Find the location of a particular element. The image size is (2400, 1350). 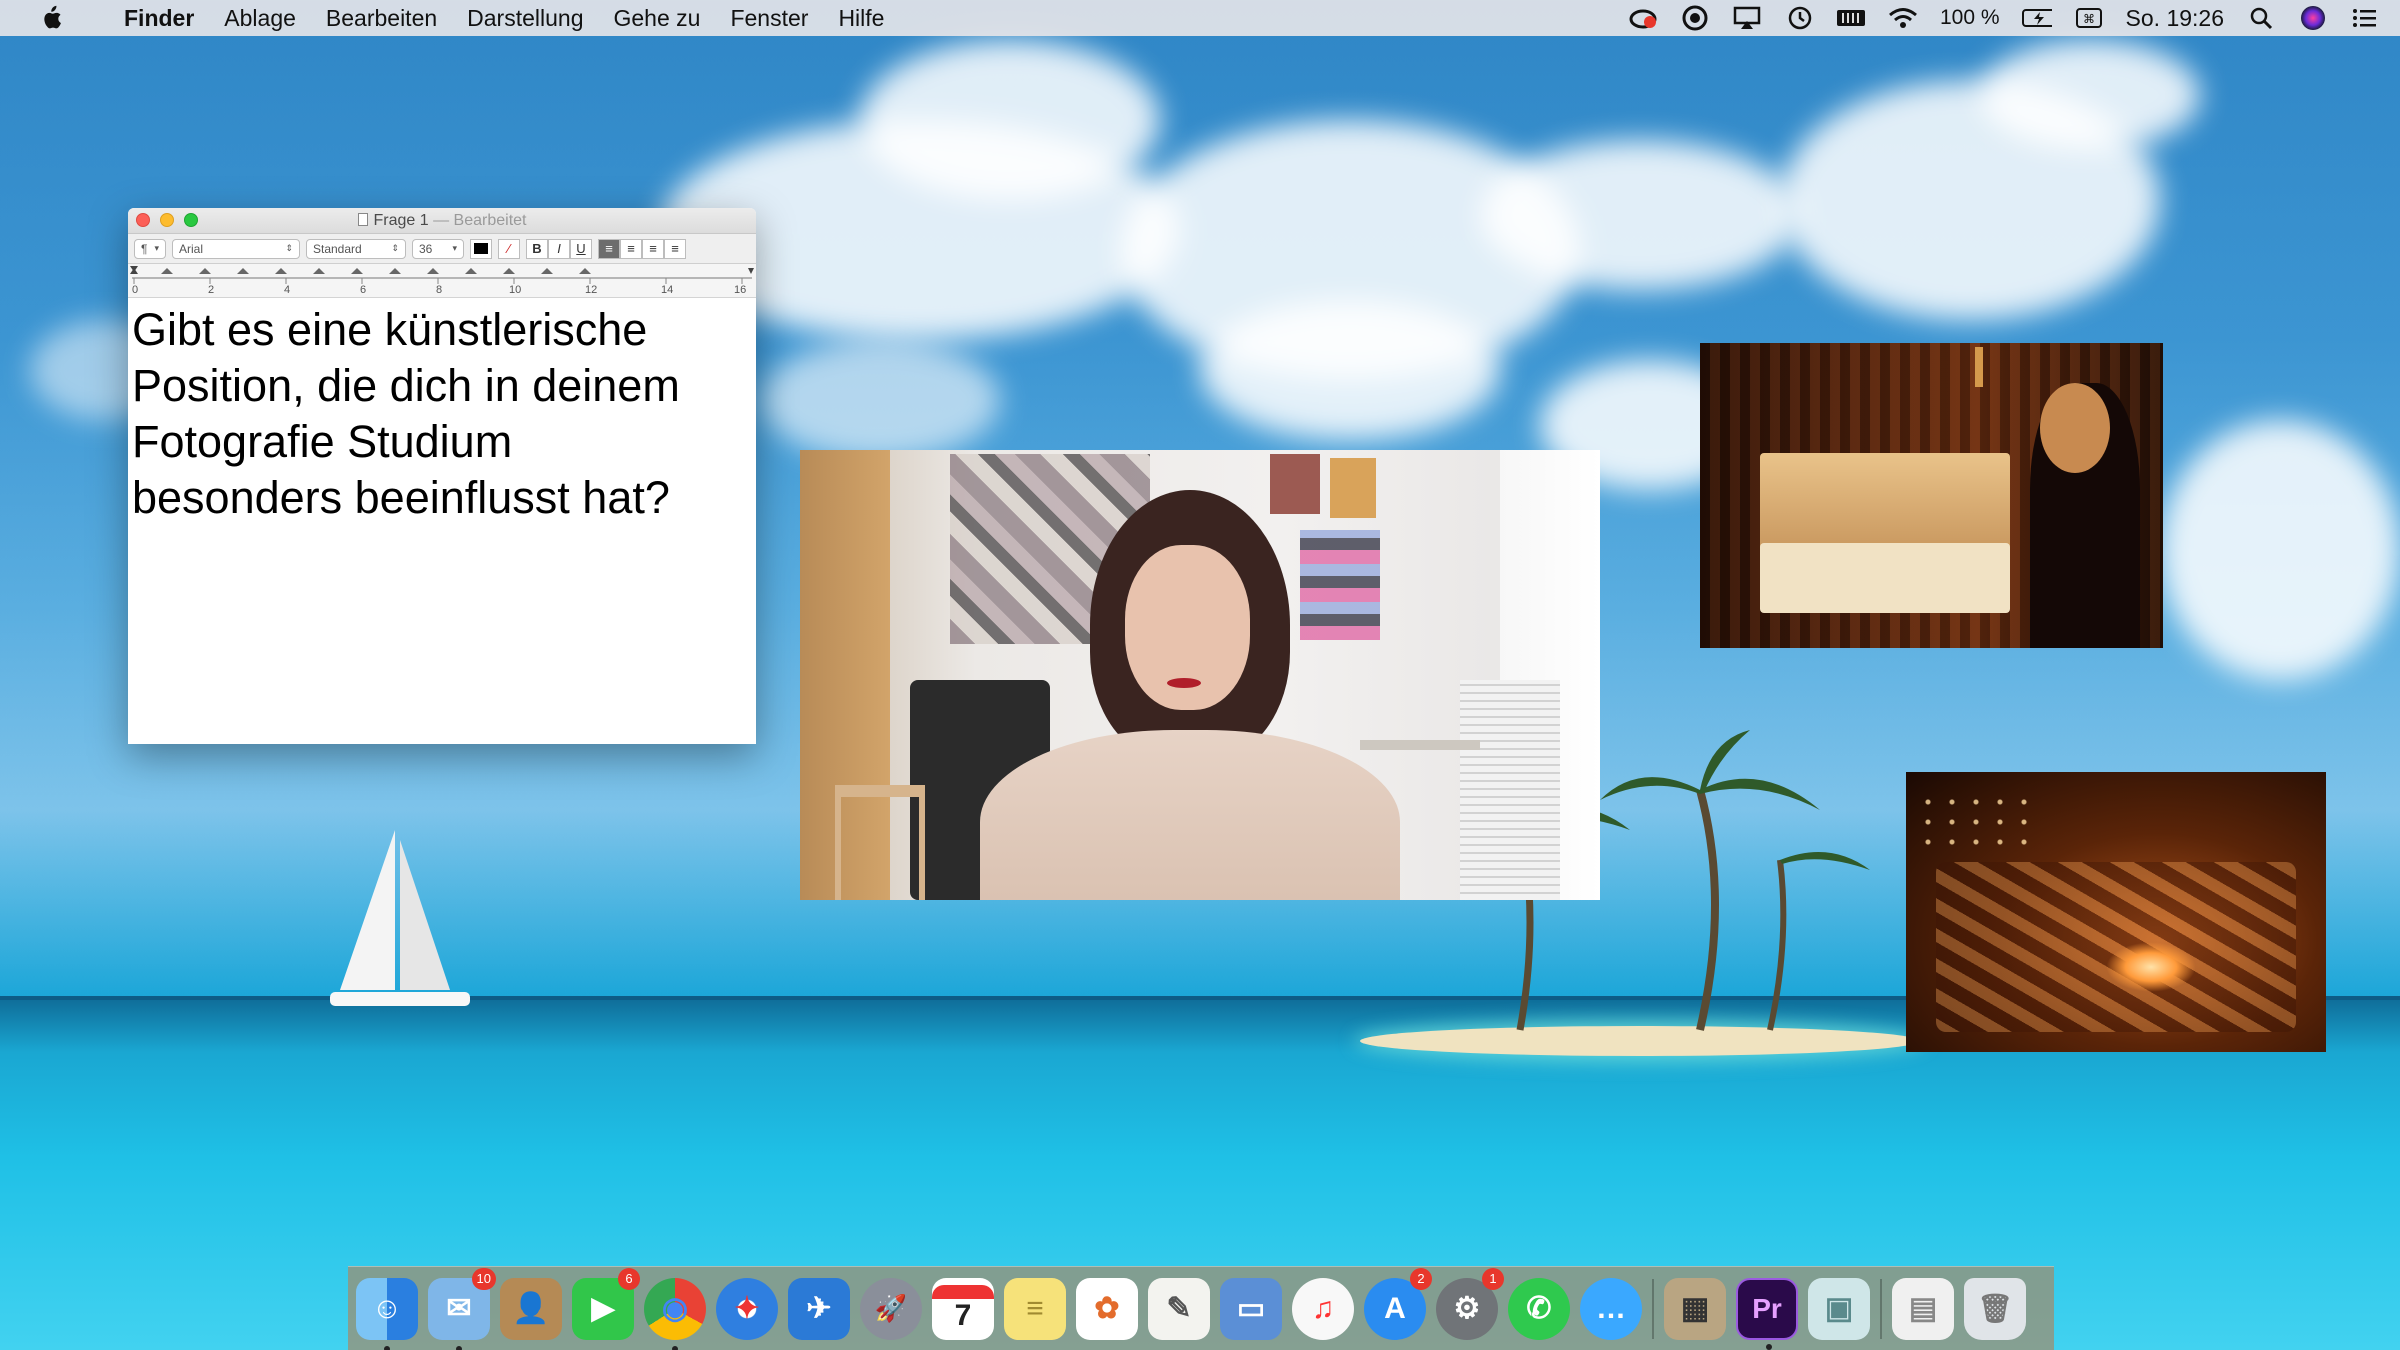

dock-glyph: 7 is located at coordinates (963, 1315).